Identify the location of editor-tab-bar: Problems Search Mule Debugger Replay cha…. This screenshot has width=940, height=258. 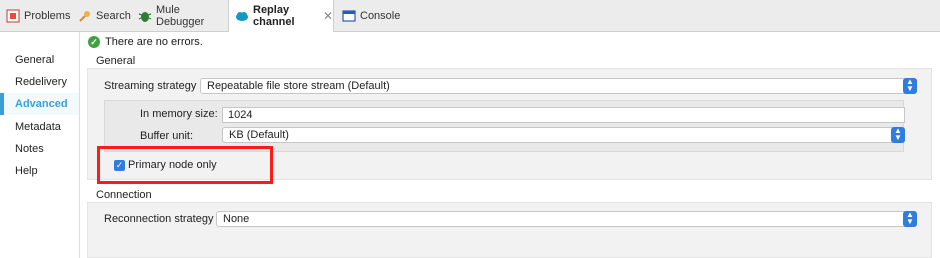
(470, 16).